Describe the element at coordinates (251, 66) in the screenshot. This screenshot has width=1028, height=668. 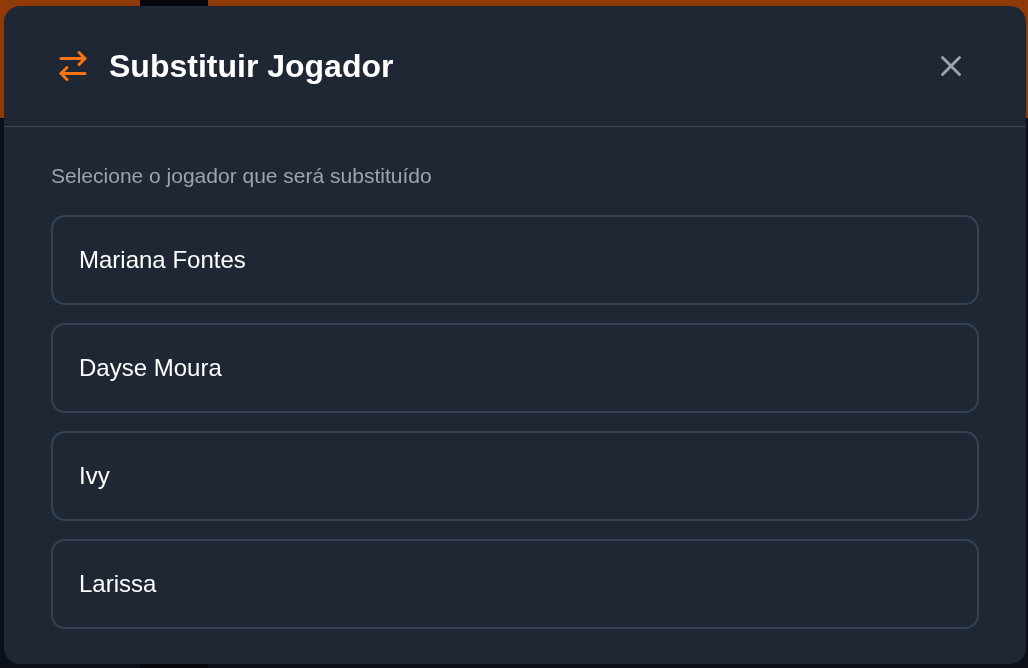
I see `dialog-title: Substituir Jogador` at that location.